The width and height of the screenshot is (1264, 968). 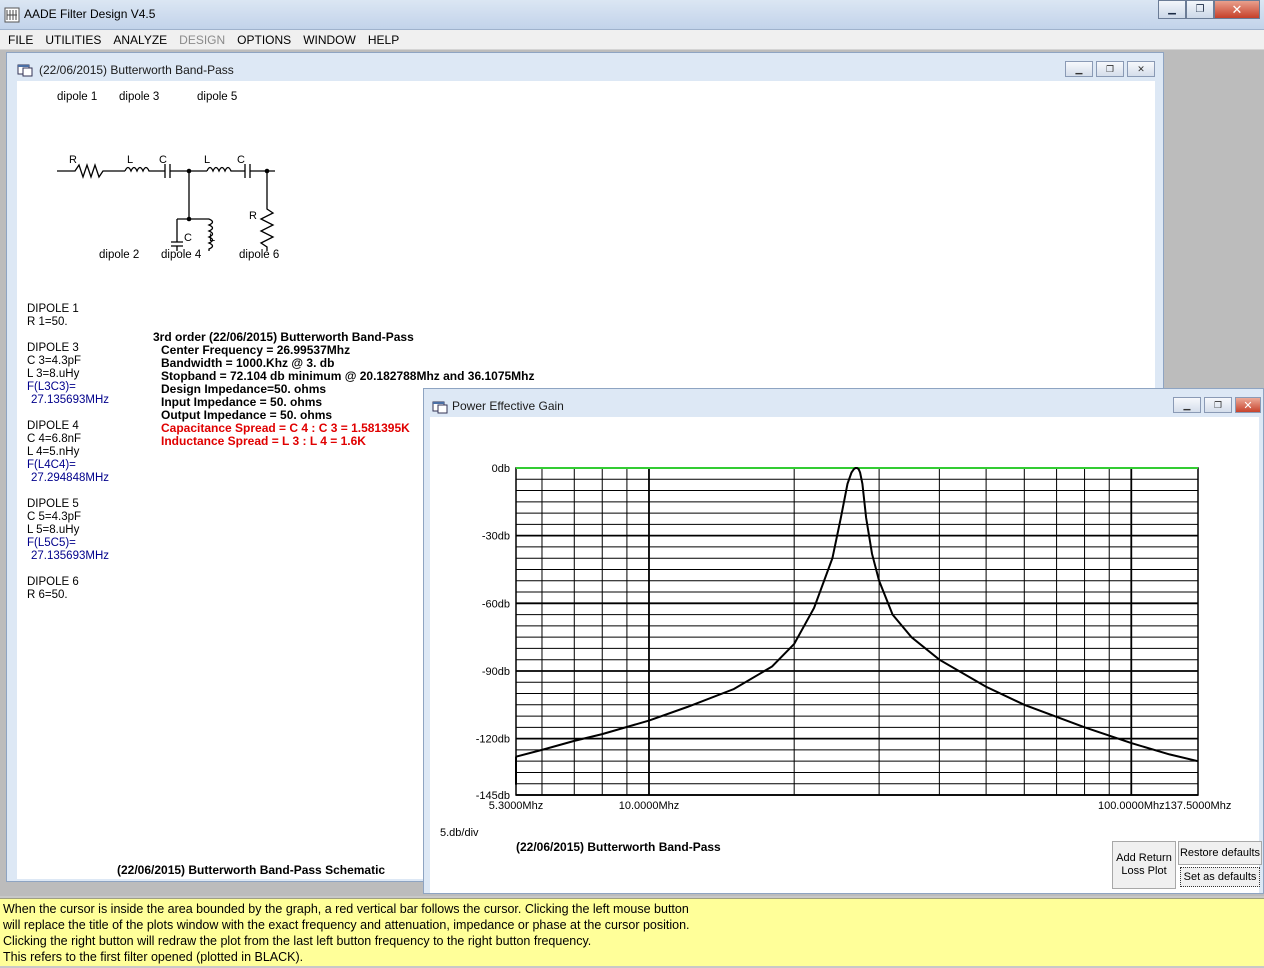 I want to click on scale-label: 5.db/div, so click(x=459, y=833).